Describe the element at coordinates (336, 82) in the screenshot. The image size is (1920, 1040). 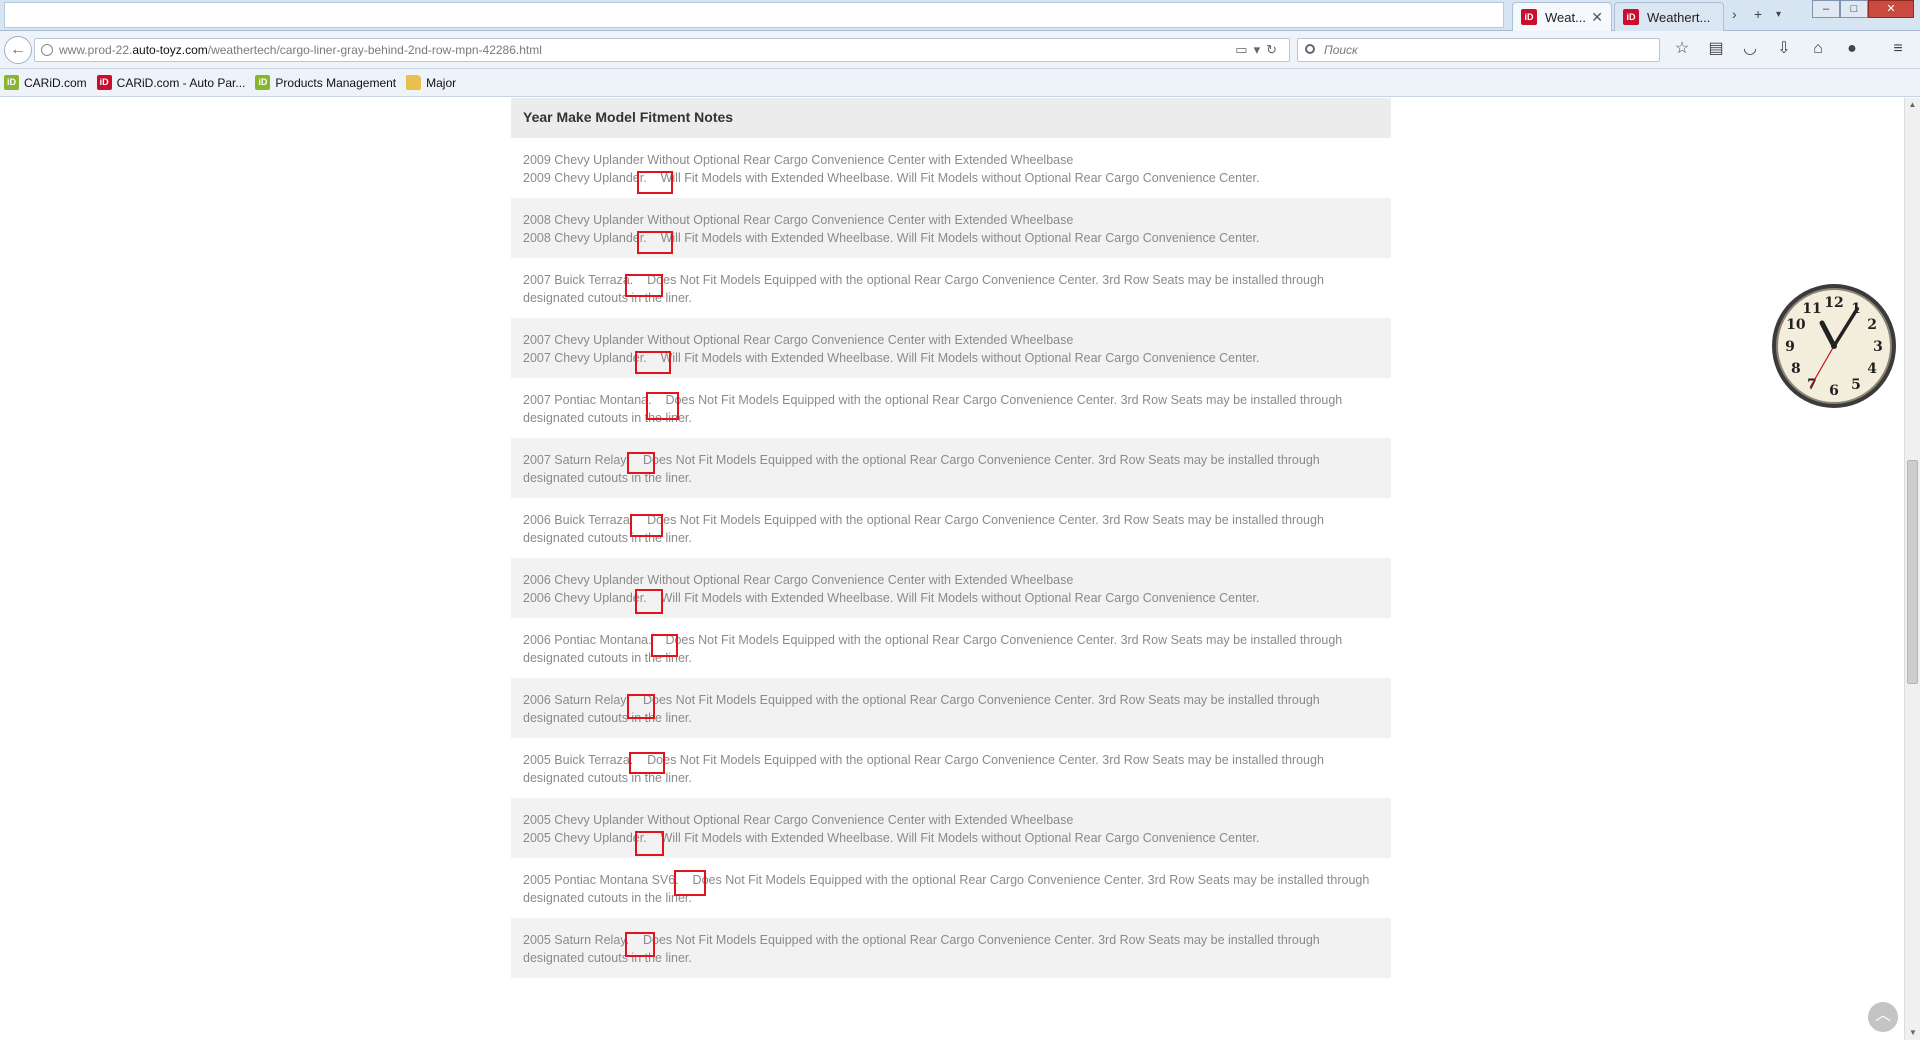
I see `bookmark-label: Products Management` at that location.